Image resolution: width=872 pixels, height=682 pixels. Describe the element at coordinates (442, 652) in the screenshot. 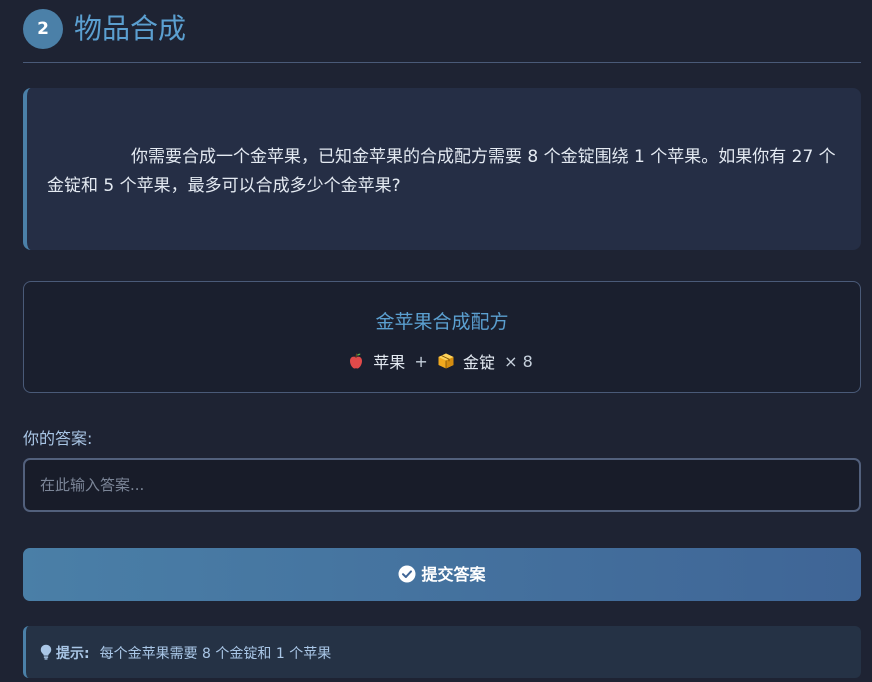

I see `hint-box: 提示: 每个金苹果需要 8 个金锭和 1 个苹果` at that location.